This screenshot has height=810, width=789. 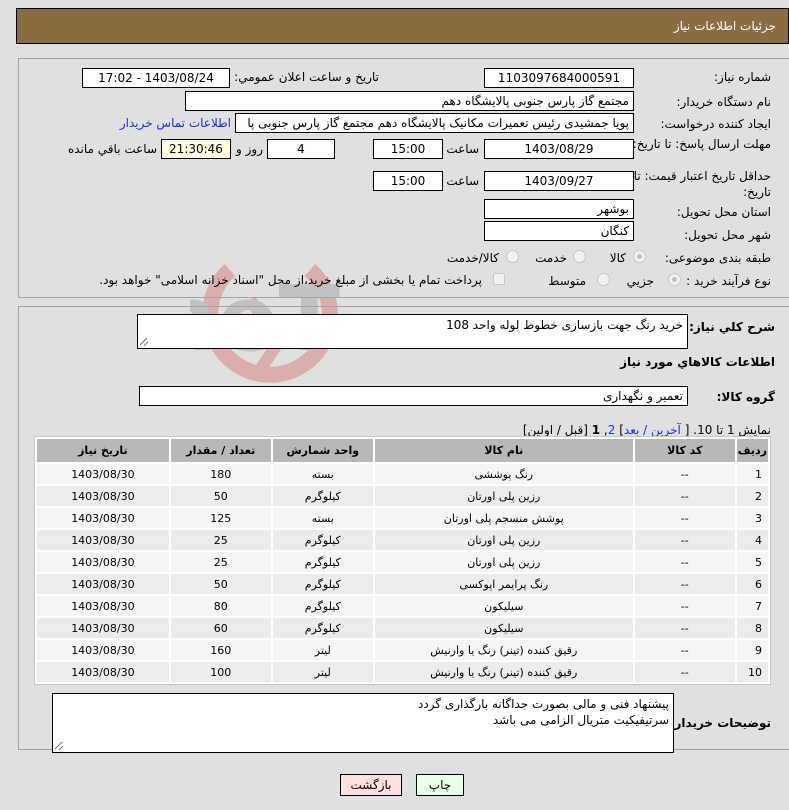 What do you see at coordinates (631, 430) in the screenshot?
I see `pagination-next-link: بعد` at bounding box center [631, 430].